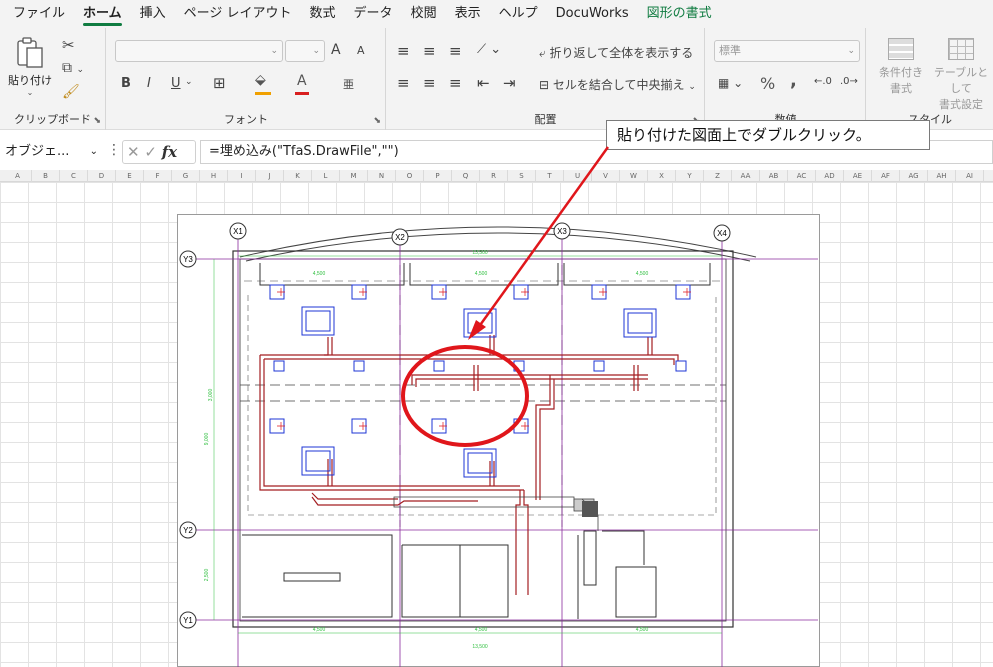 Image resolution: width=993 pixels, height=667 pixels. I want to click on font-color-button: A, so click(302, 81).